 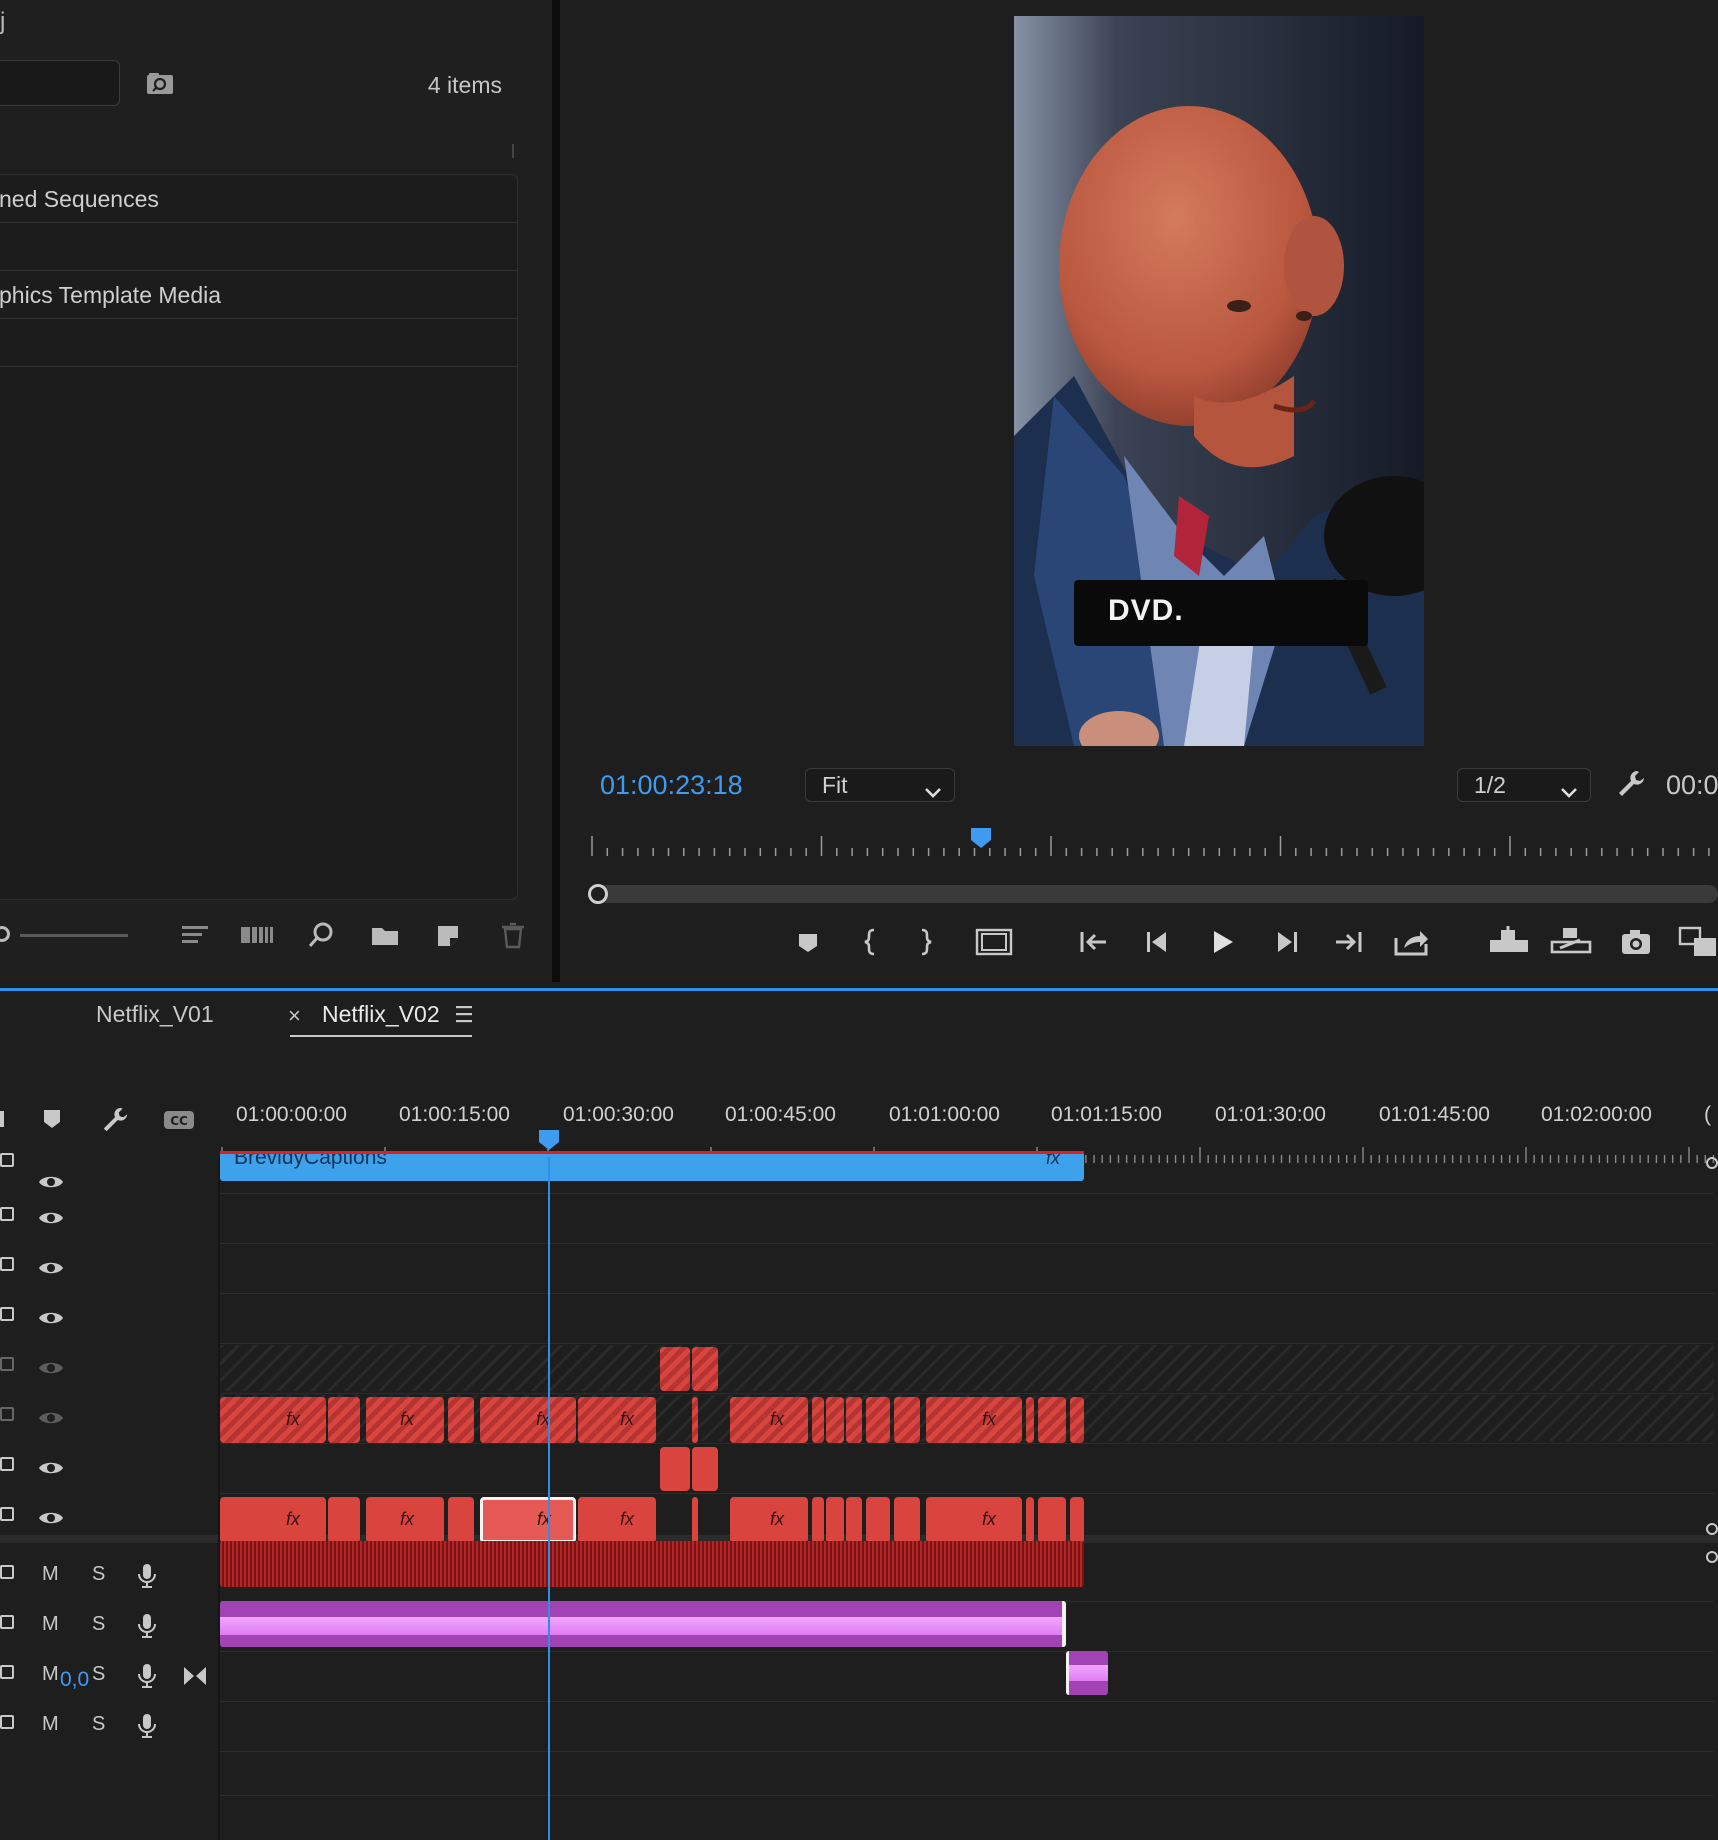 What do you see at coordinates (1221, 613) in the screenshot?
I see `caption-overlay: DVD.` at bounding box center [1221, 613].